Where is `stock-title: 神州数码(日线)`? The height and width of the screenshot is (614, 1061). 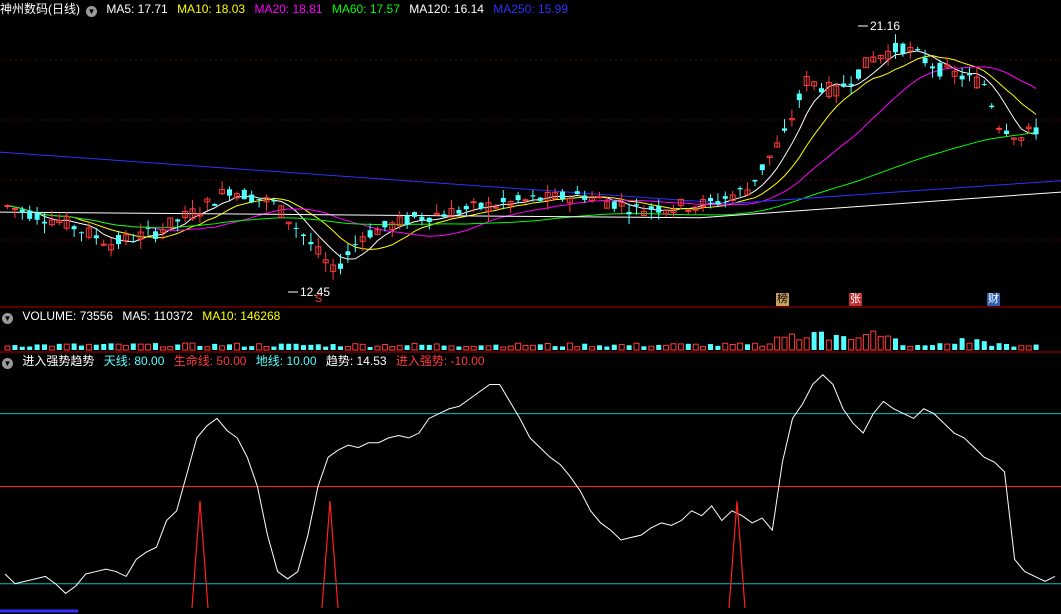 stock-title: 神州数码(日线) is located at coordinates (40, 9).